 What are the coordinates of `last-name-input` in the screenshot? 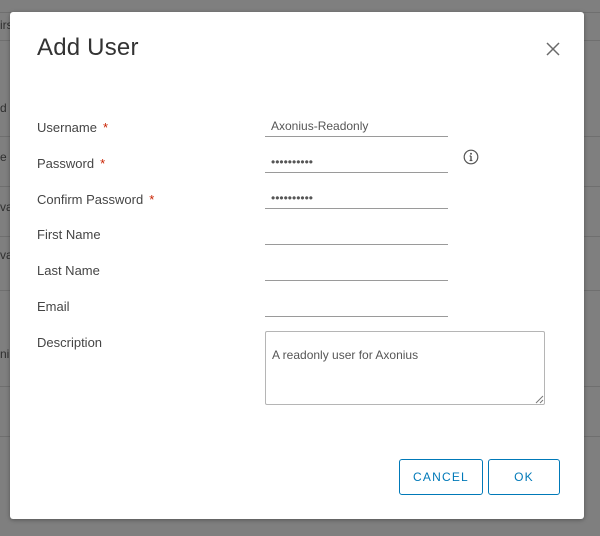 It's located at (356, 270).